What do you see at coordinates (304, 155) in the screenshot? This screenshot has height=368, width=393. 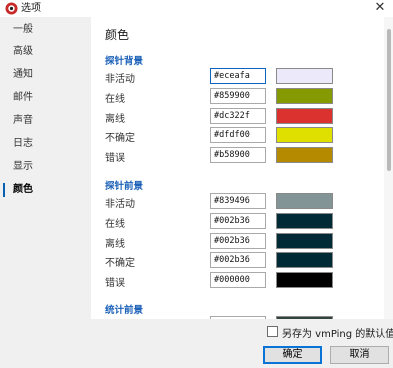 I see `error-background-swatch` at bounding box center [304, 155].